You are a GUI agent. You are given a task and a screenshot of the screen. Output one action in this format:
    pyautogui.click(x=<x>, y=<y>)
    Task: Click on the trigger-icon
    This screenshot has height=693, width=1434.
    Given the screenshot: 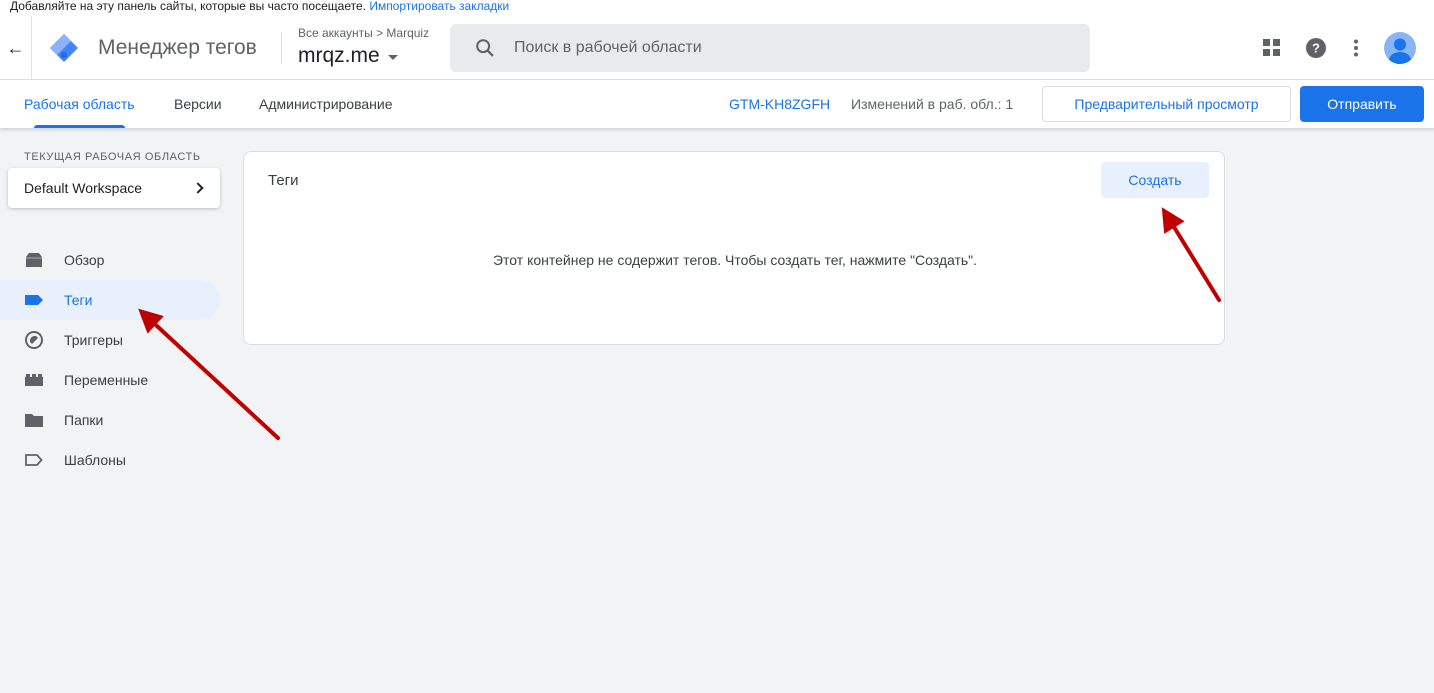 What is the action you would take?
    pyautogui.click(x=34, y=340)
    